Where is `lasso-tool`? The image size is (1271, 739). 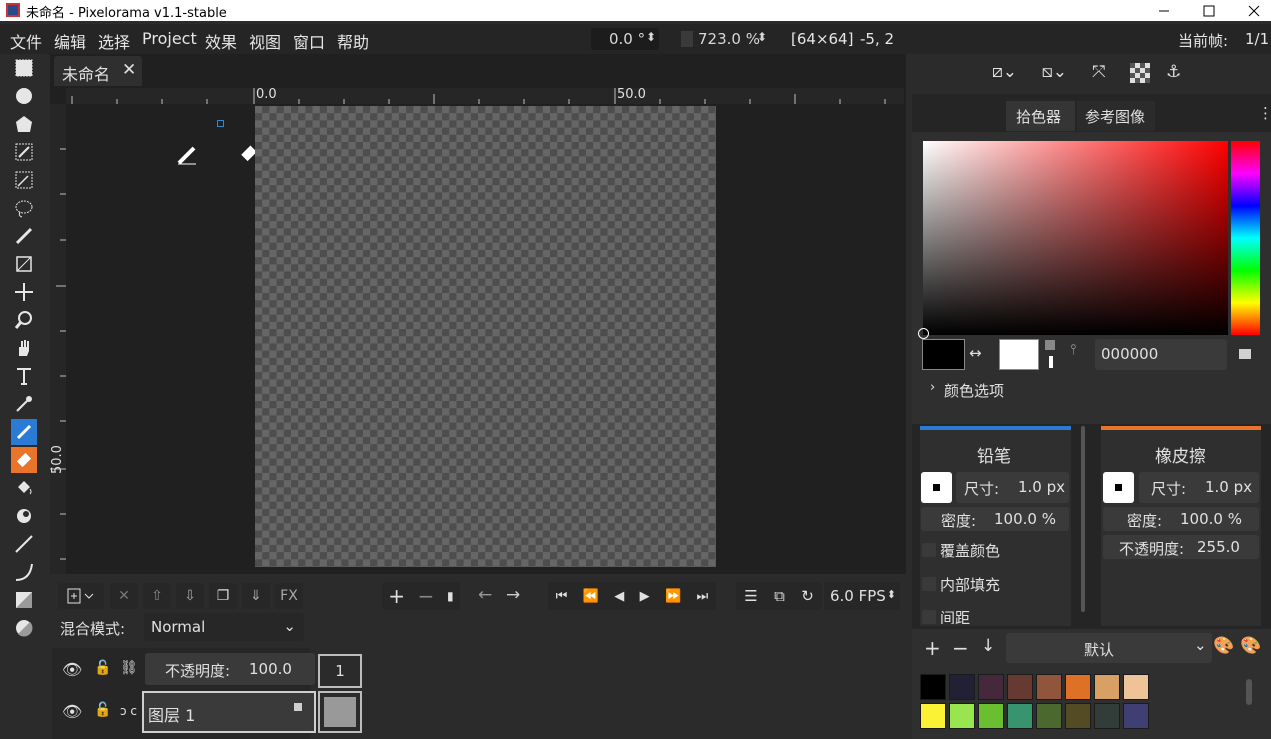 lasso-tool is located at coordinates (24, 208).